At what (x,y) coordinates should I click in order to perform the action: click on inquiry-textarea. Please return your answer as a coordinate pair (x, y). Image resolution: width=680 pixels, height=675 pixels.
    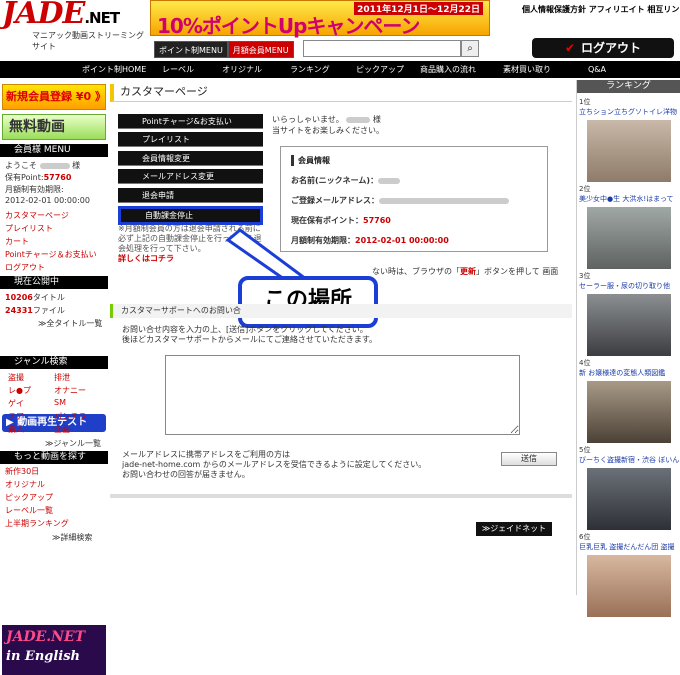
    Looking at the image, I should click on (342, 395).